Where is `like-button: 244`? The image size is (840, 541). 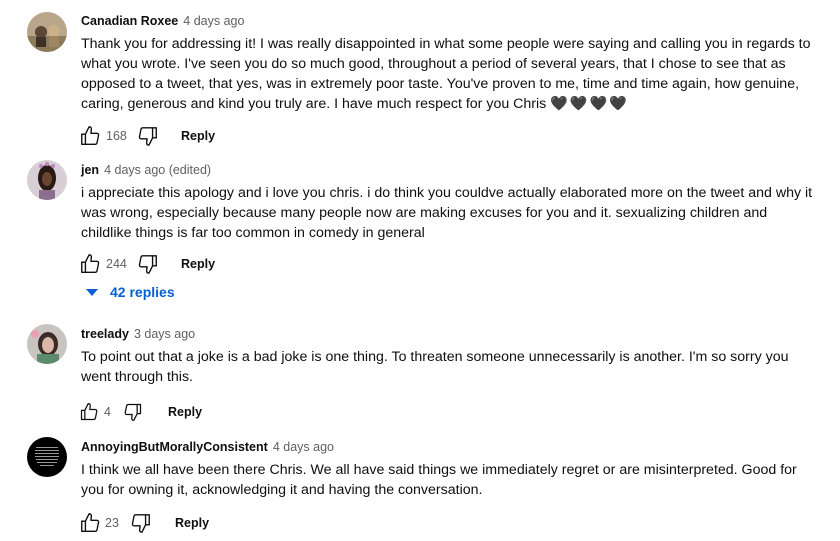
like-button: 244 is located at coordinates (103, 264).